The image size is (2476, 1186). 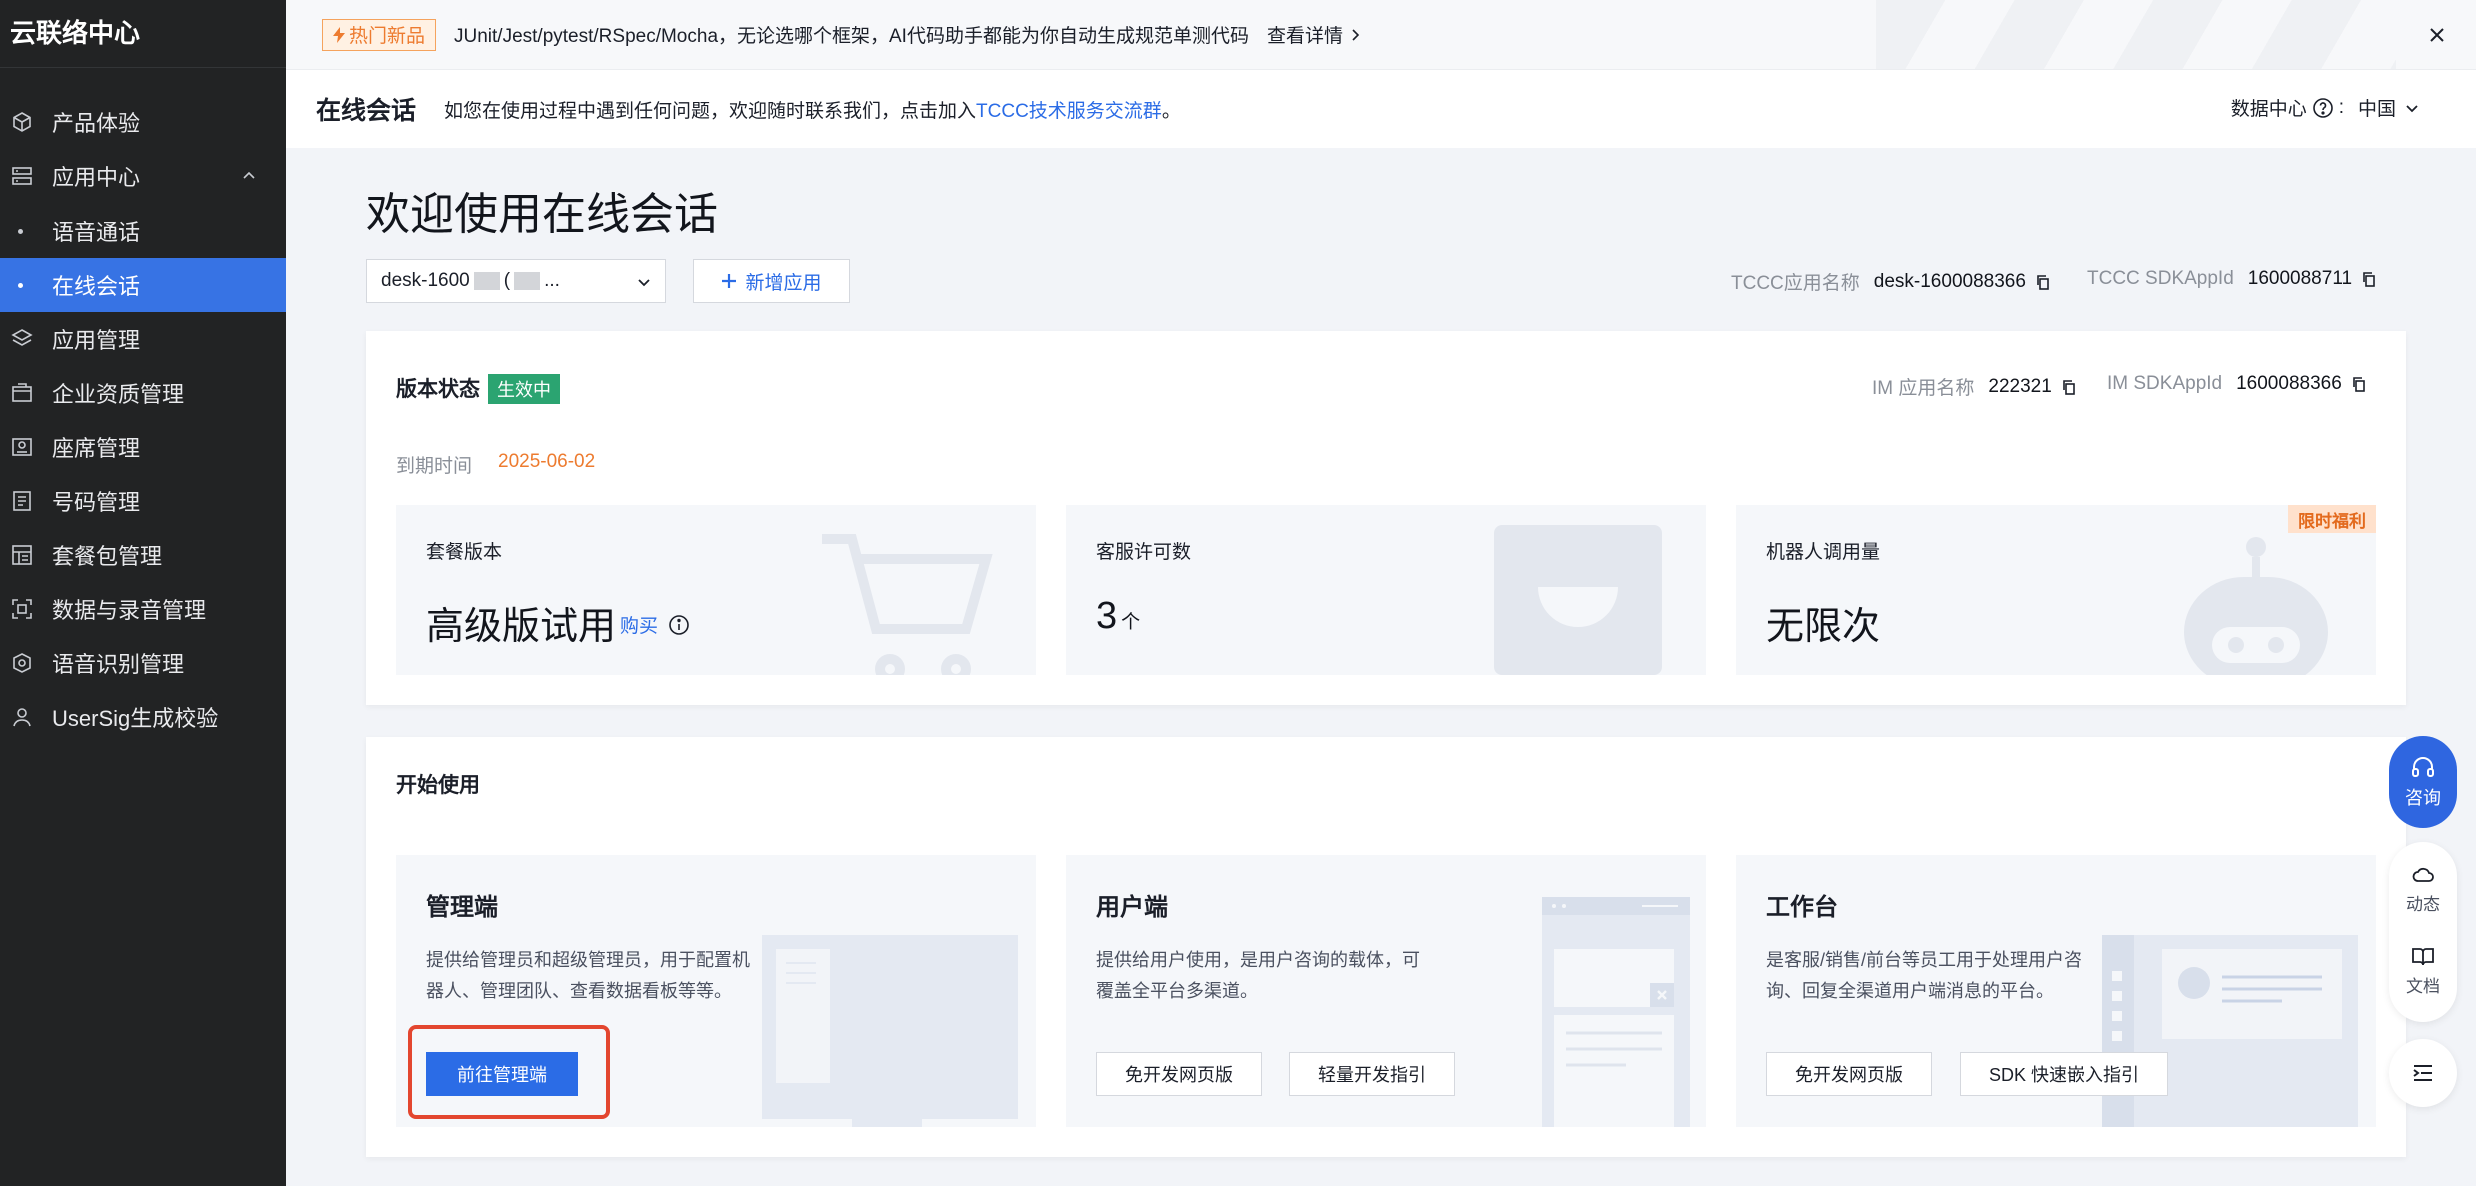 I want to click on tccc-app-name: TCCC应用名称 desk-1600088366, so click(x=1891, y=281).